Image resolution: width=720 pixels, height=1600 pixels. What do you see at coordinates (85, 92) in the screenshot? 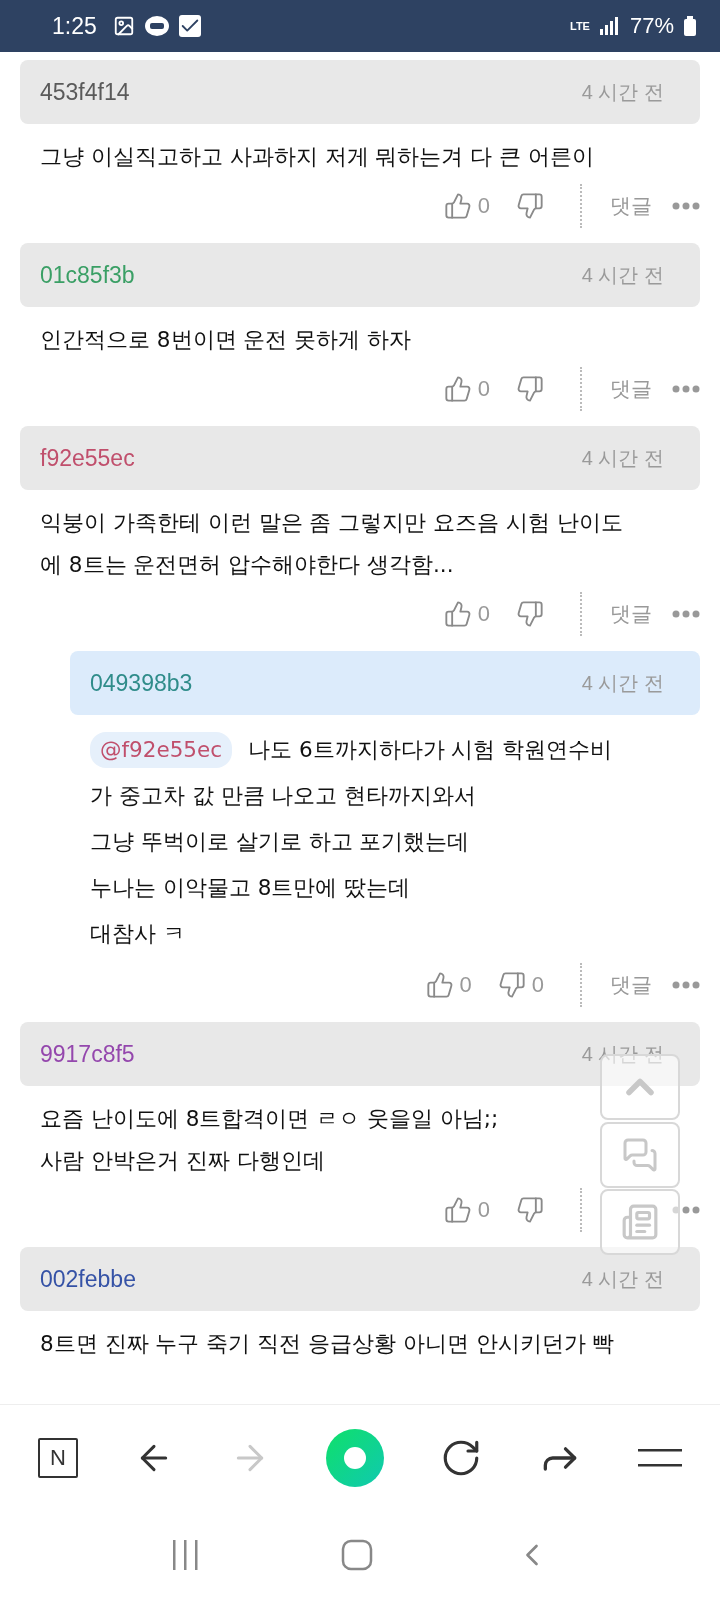
I see `username: 453f4f14` at bounding box center [85, 92].